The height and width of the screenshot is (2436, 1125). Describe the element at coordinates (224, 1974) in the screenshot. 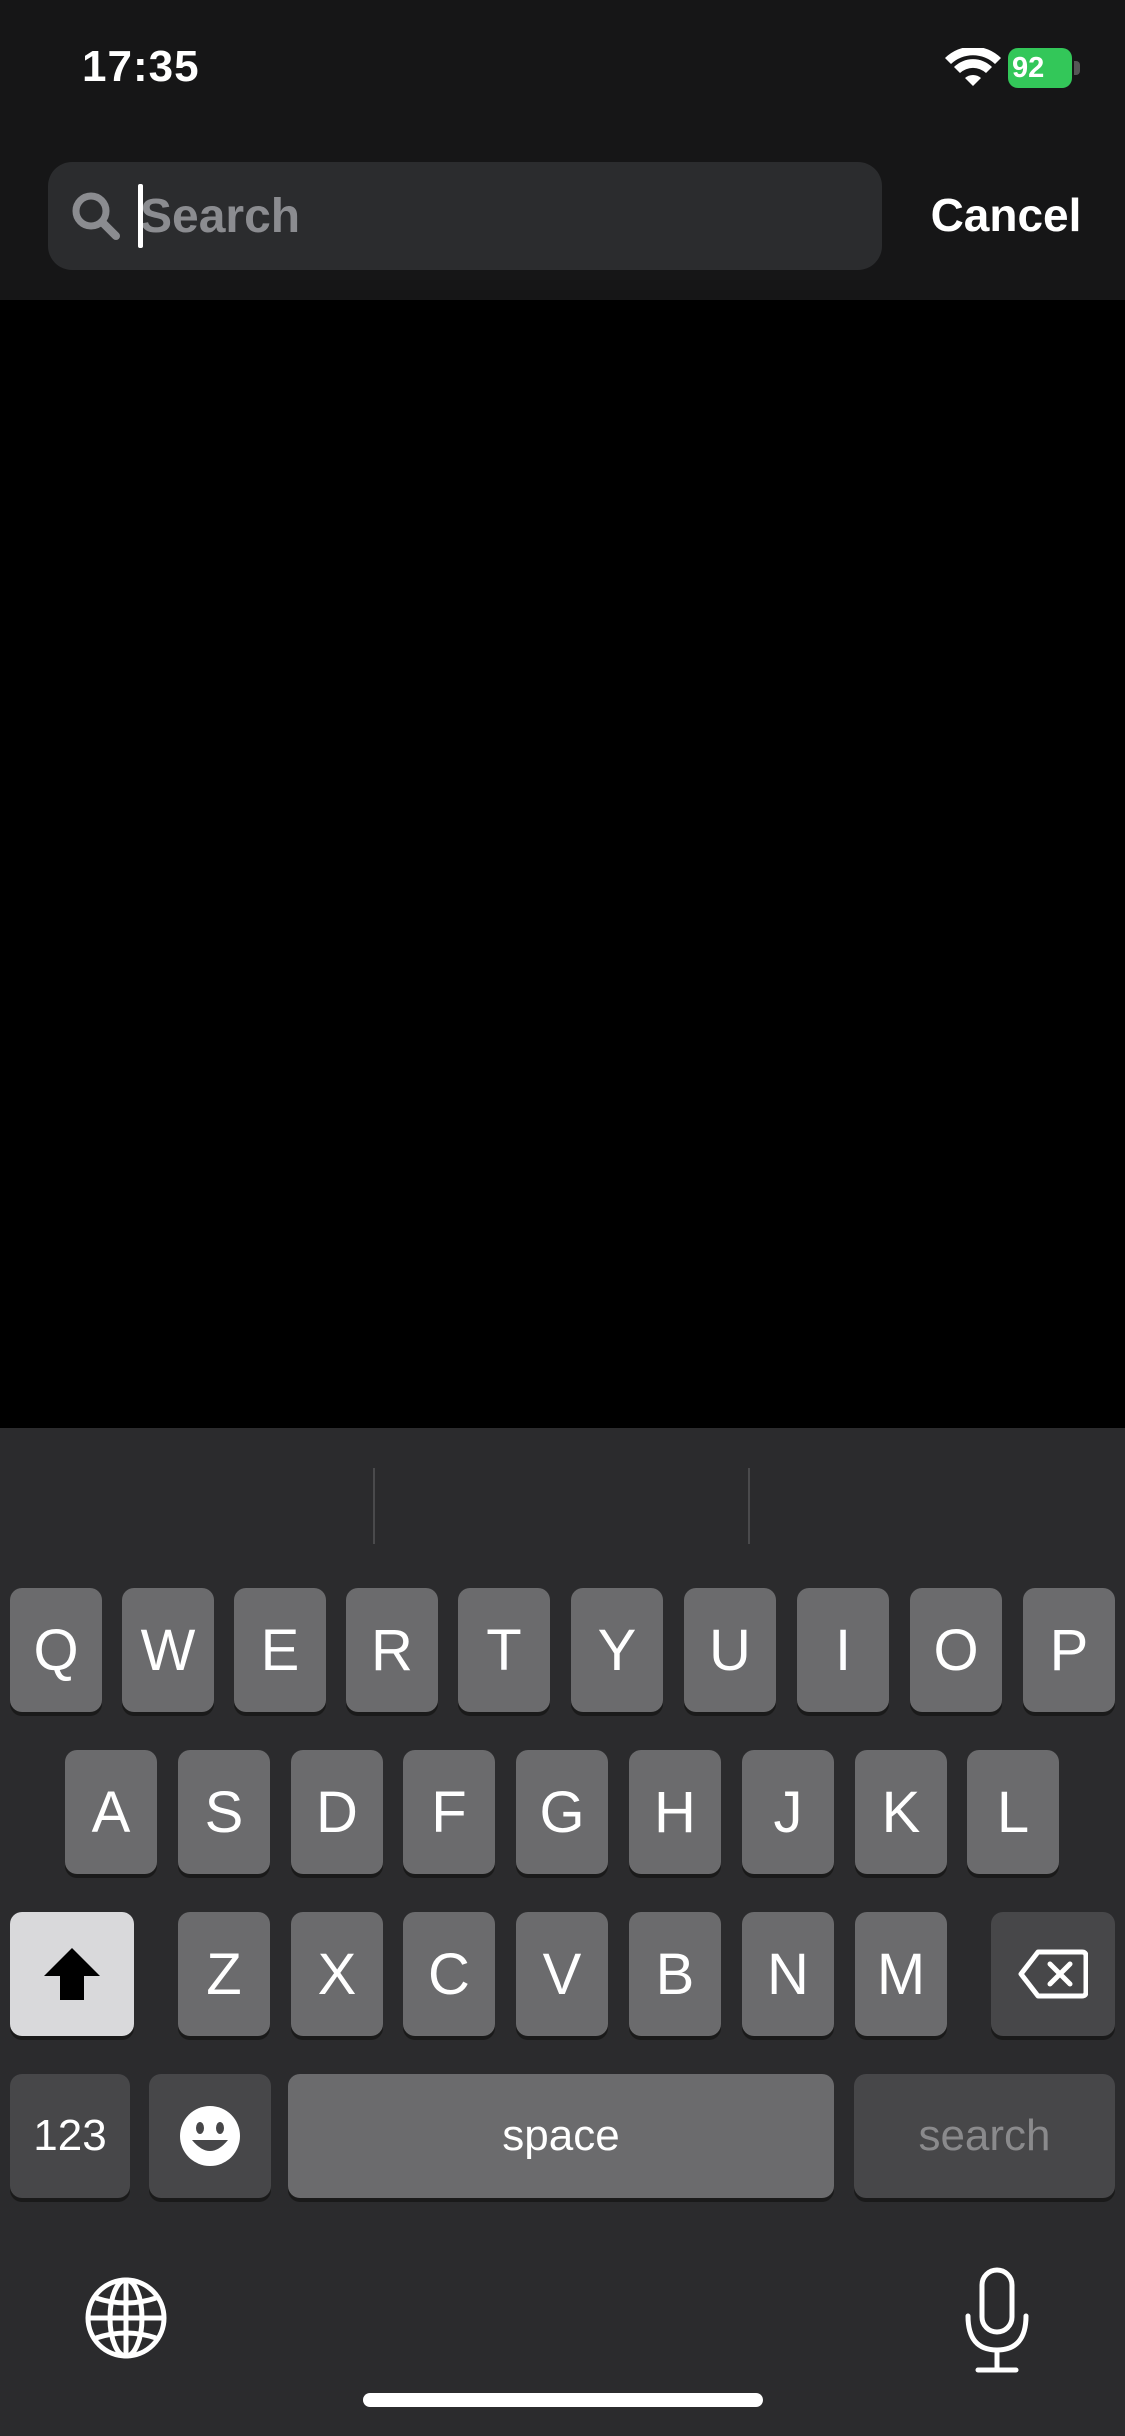

I see `key-z: Z` at that location.